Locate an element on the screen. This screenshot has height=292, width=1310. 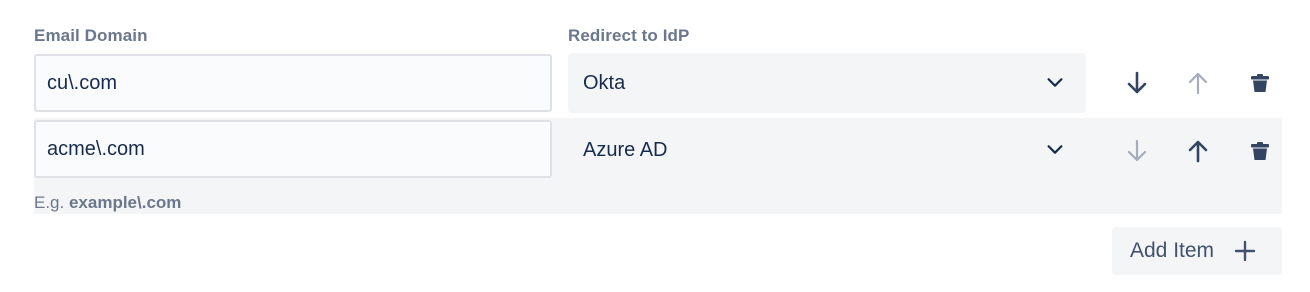
add-item-button: Add Item is located at coordinates (1197, 251).